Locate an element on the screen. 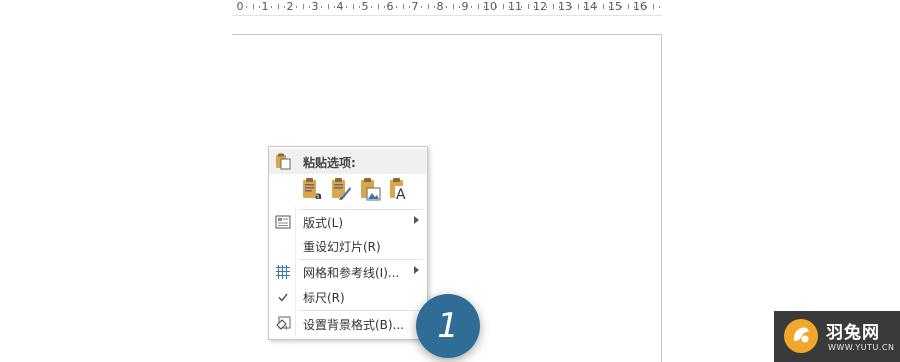 The height and width of the screenshot is (362, 900). menu-separator is located at coordinates (361, 310).